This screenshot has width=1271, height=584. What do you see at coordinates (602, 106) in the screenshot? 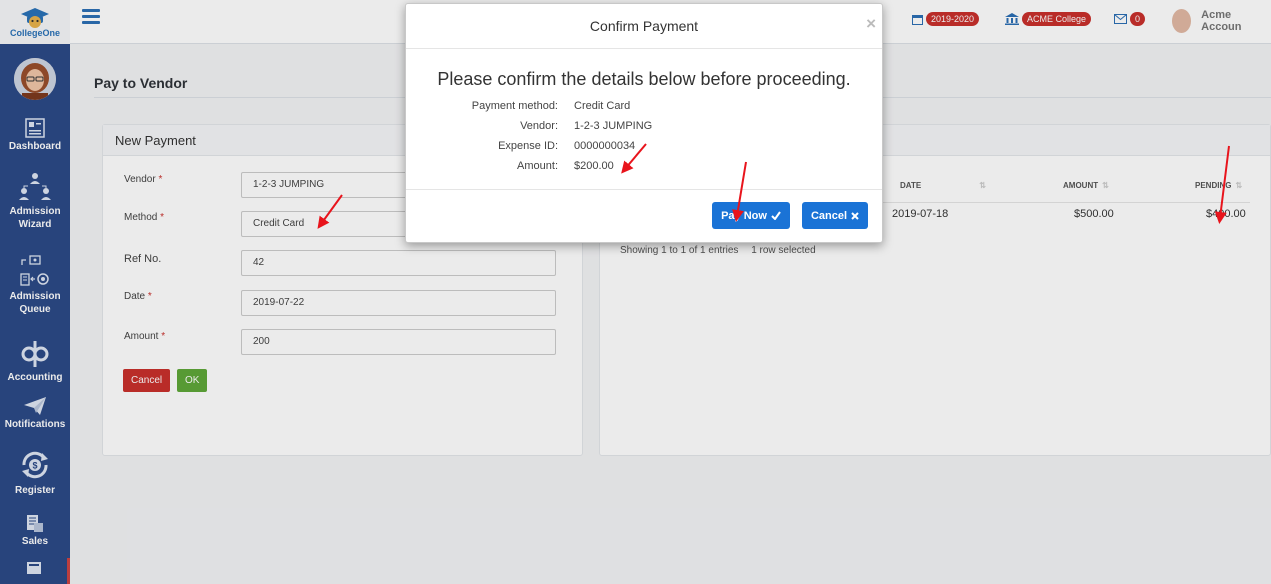
I see `payment-method-value: Credit Card` at bounding box center [602, 106].